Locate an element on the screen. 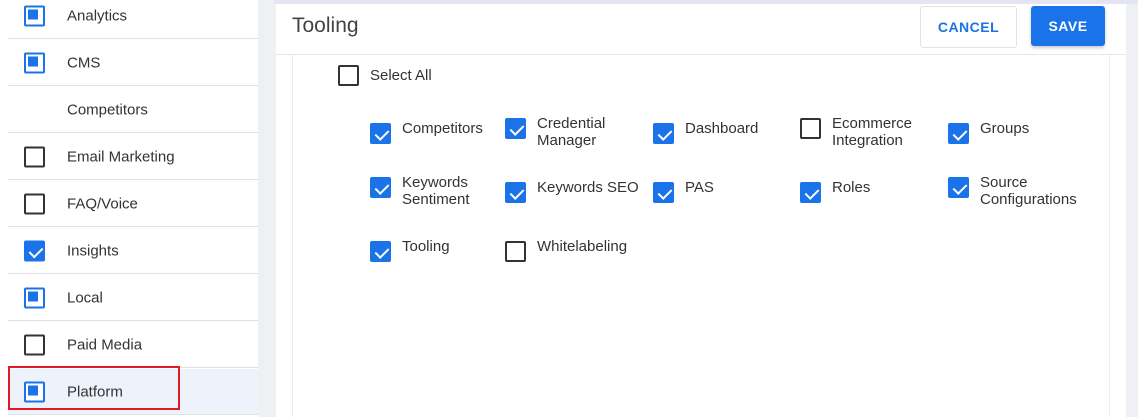  panel-divider is located at coordinates (266, 208).